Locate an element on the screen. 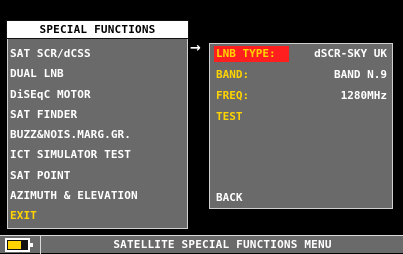 This screenshot has width=403, height=254. freq-label: FREQ: is located at coordinates (233, 95).